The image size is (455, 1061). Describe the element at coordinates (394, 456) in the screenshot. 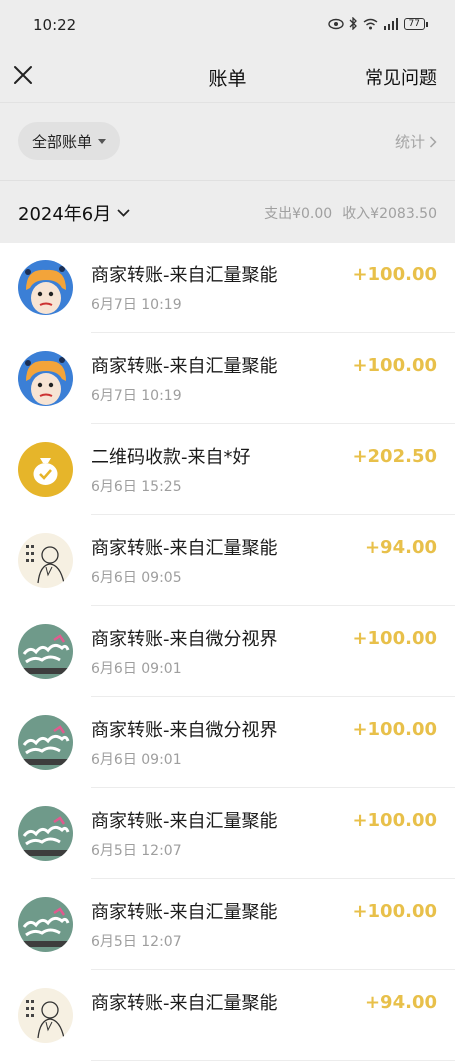

I see `transaction-amount: +202.50` at that location.